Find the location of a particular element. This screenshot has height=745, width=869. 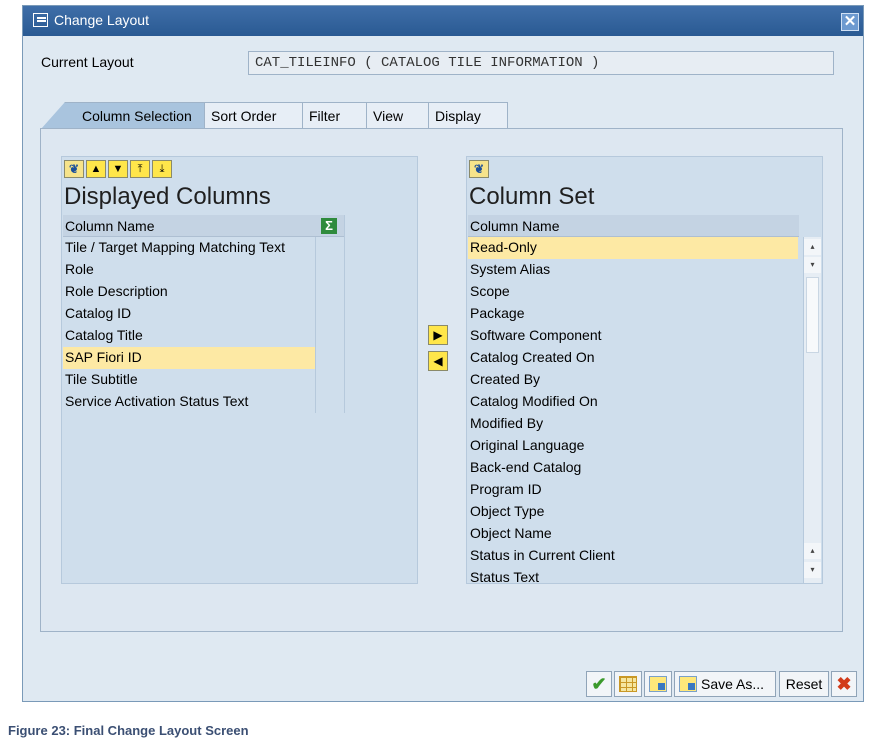

scroll-up-icon: ▴ is located at coordinates (812, 247).